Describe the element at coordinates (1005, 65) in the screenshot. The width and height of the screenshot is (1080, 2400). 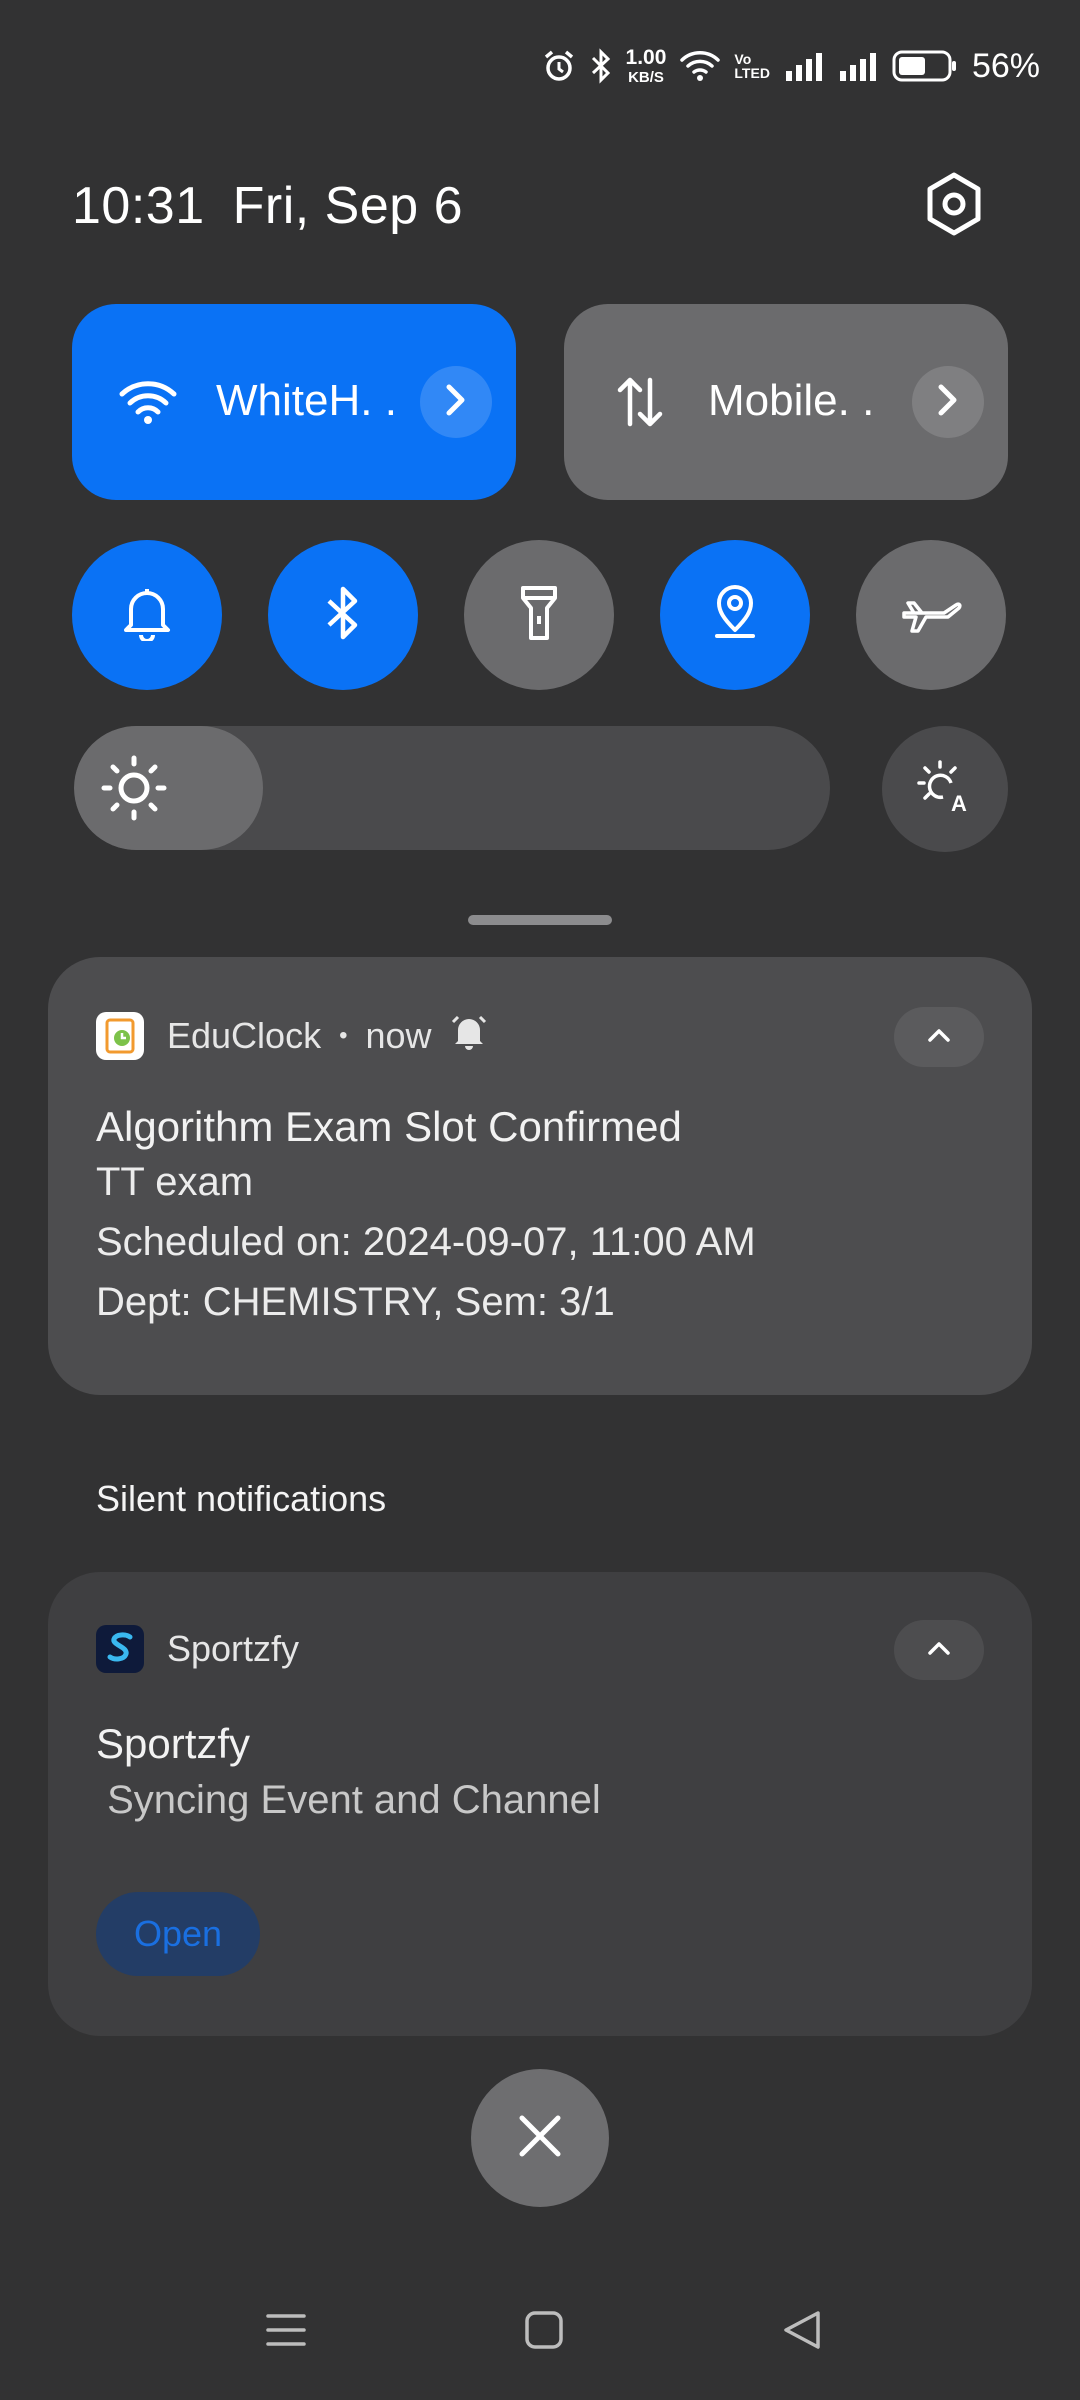
I see `battery-percent: 56%` at that location.